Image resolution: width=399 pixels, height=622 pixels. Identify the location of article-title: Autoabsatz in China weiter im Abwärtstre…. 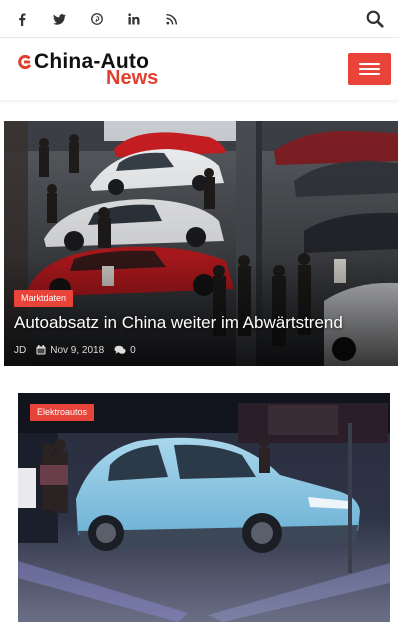
(204, 323).